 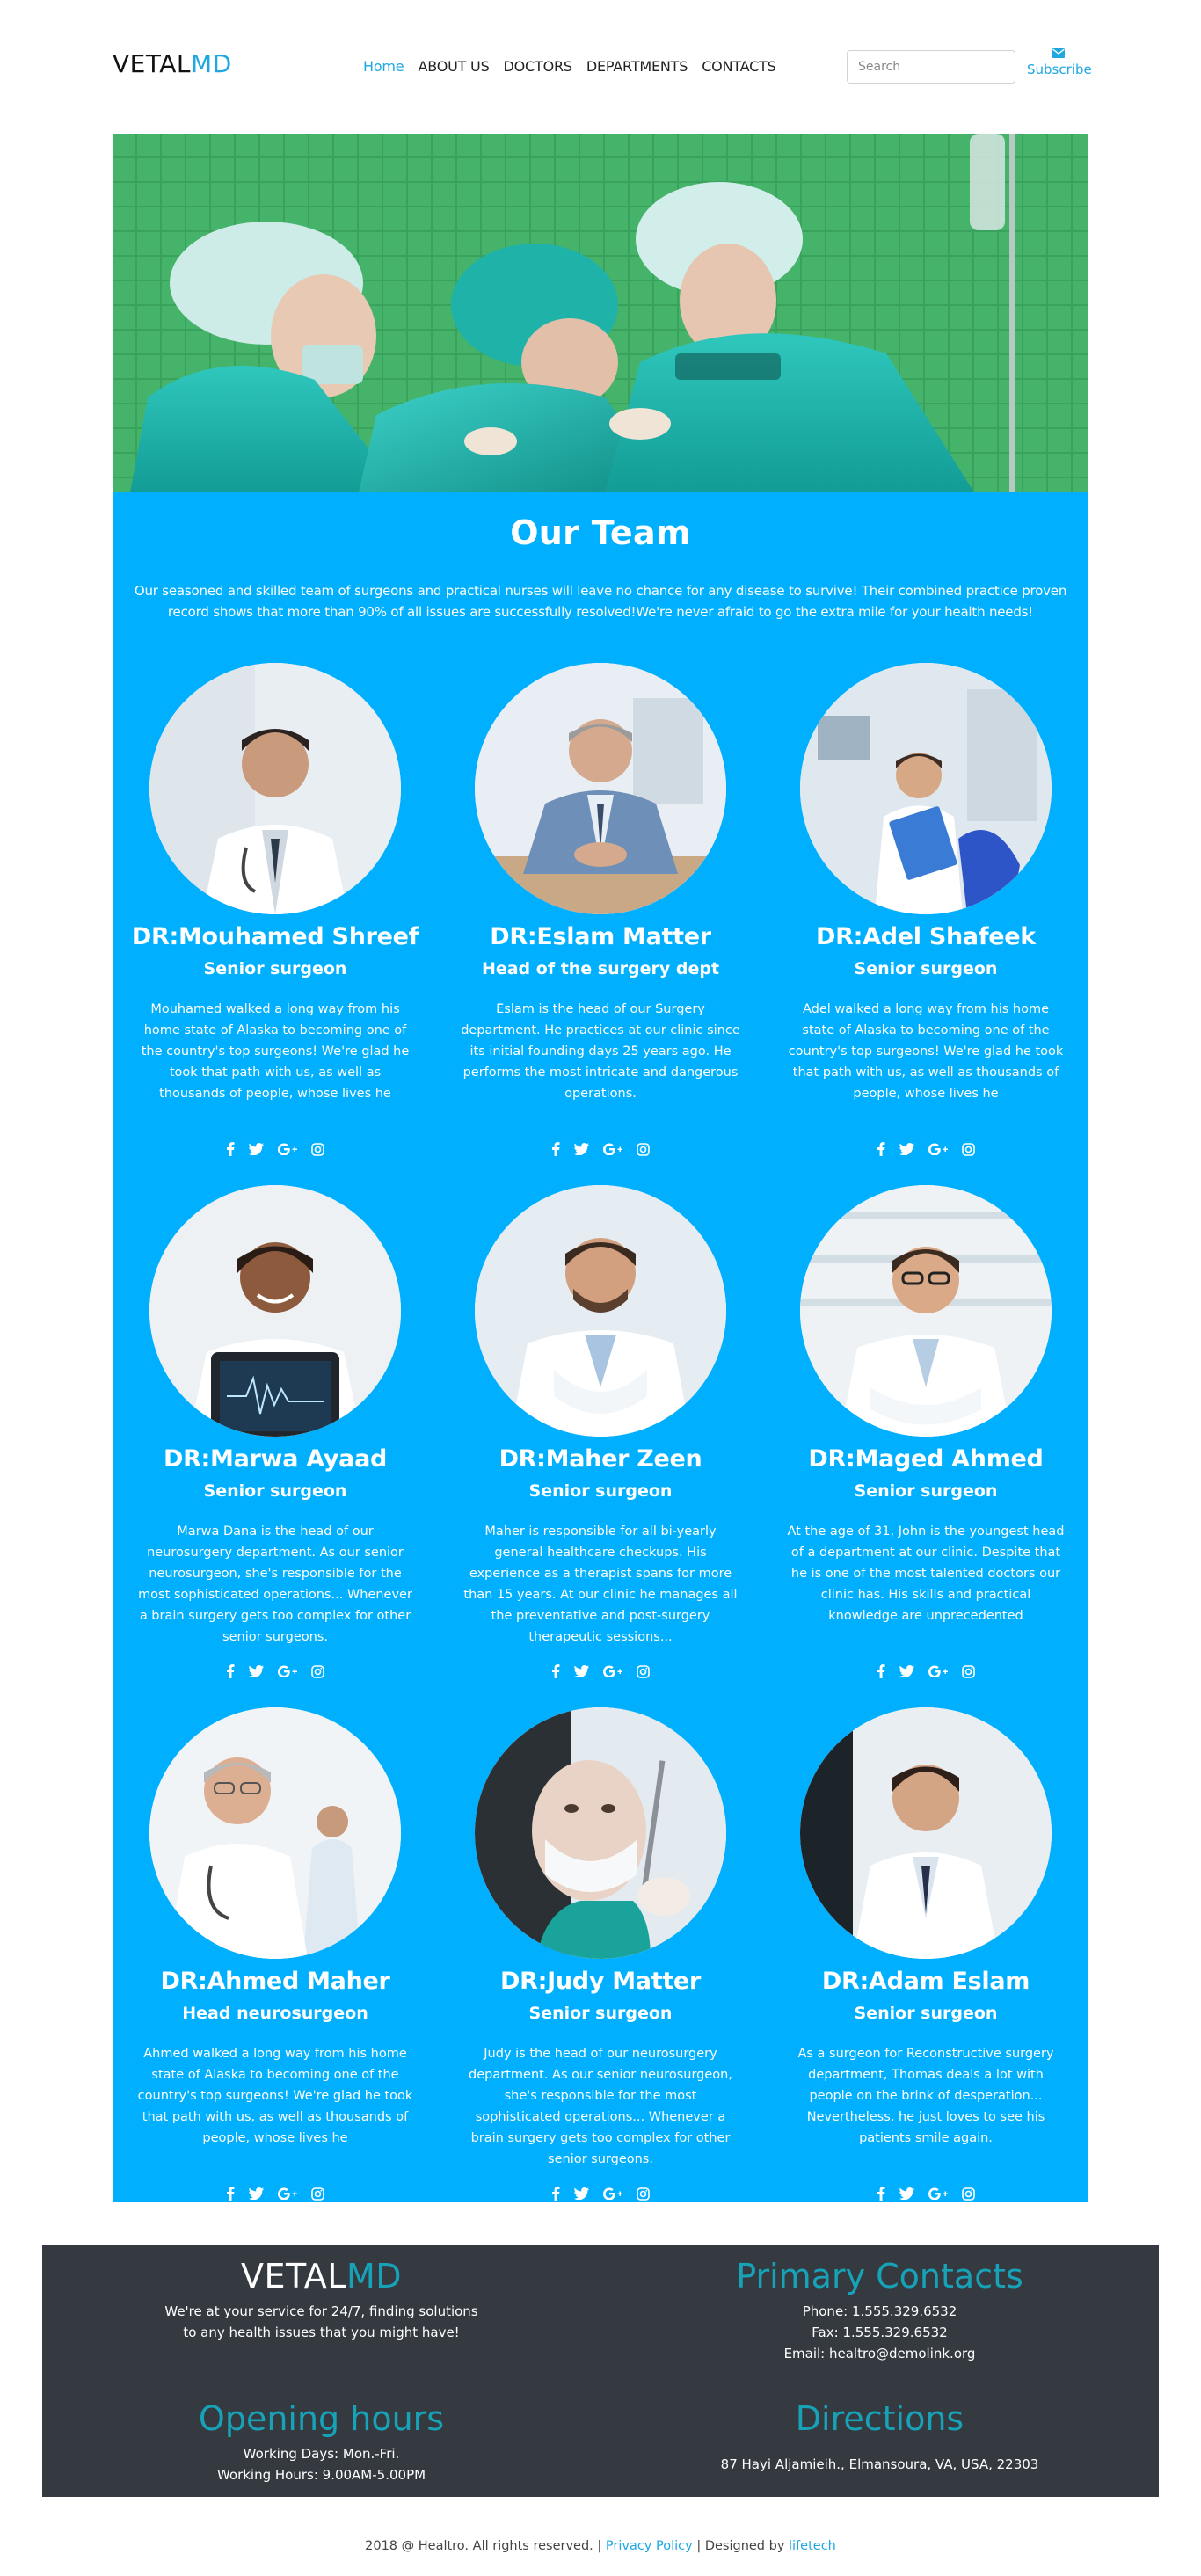 What do you see at coordinates (926, 1459) in the screenshot?
I see `doctor-name: DR:Maged Ahmed` at bounding box center [926, 1459].